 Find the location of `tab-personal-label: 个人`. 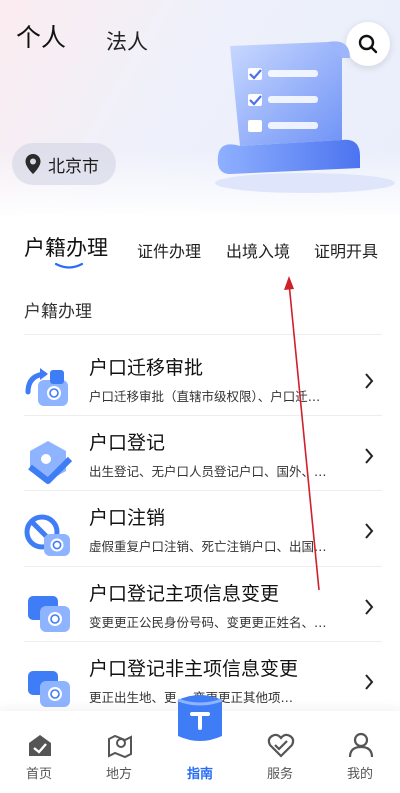

tab-personal-label: 个人 is located at coordinates (41, 37).